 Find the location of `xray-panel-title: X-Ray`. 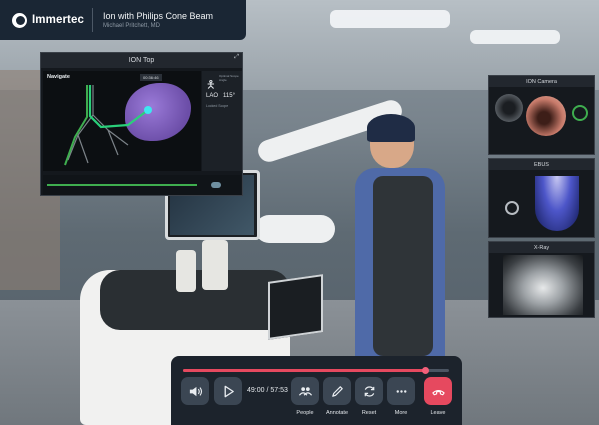

xray-panel-title: X-Ray is located at coordinates (541, 247).